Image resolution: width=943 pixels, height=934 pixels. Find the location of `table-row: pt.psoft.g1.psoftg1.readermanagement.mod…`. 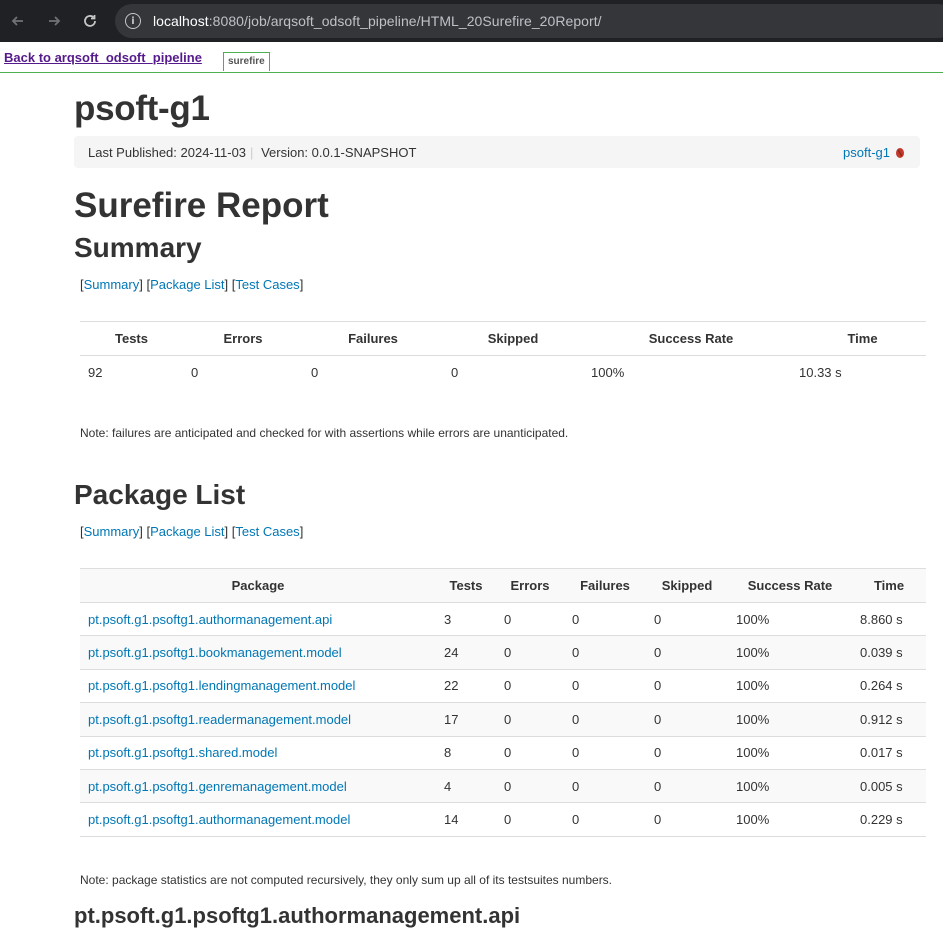

table-row: pt.psoft.g1.psoftg1.readermanagement.mod… is located at coordinates (503, 719).